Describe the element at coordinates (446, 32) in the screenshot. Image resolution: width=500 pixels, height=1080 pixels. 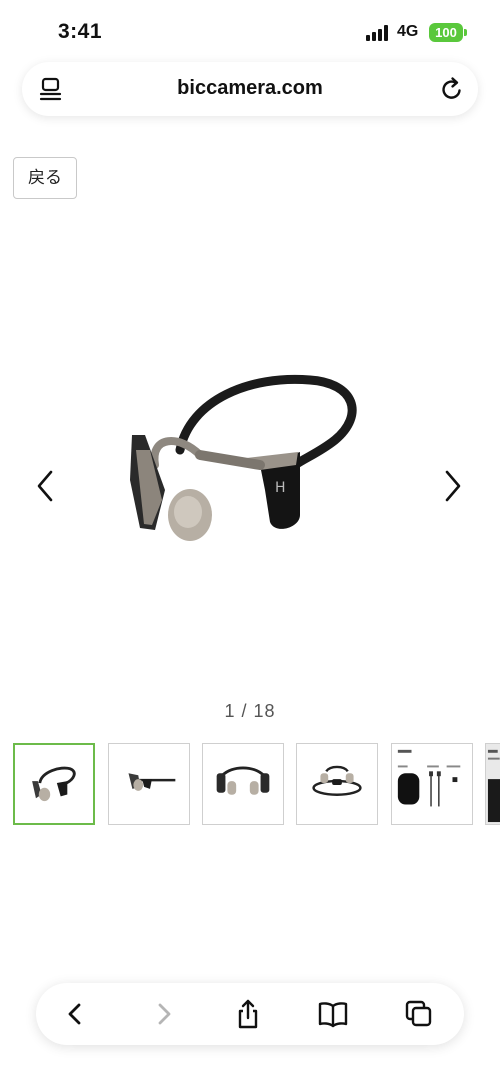
I see `battery-icon: 100` at that location.